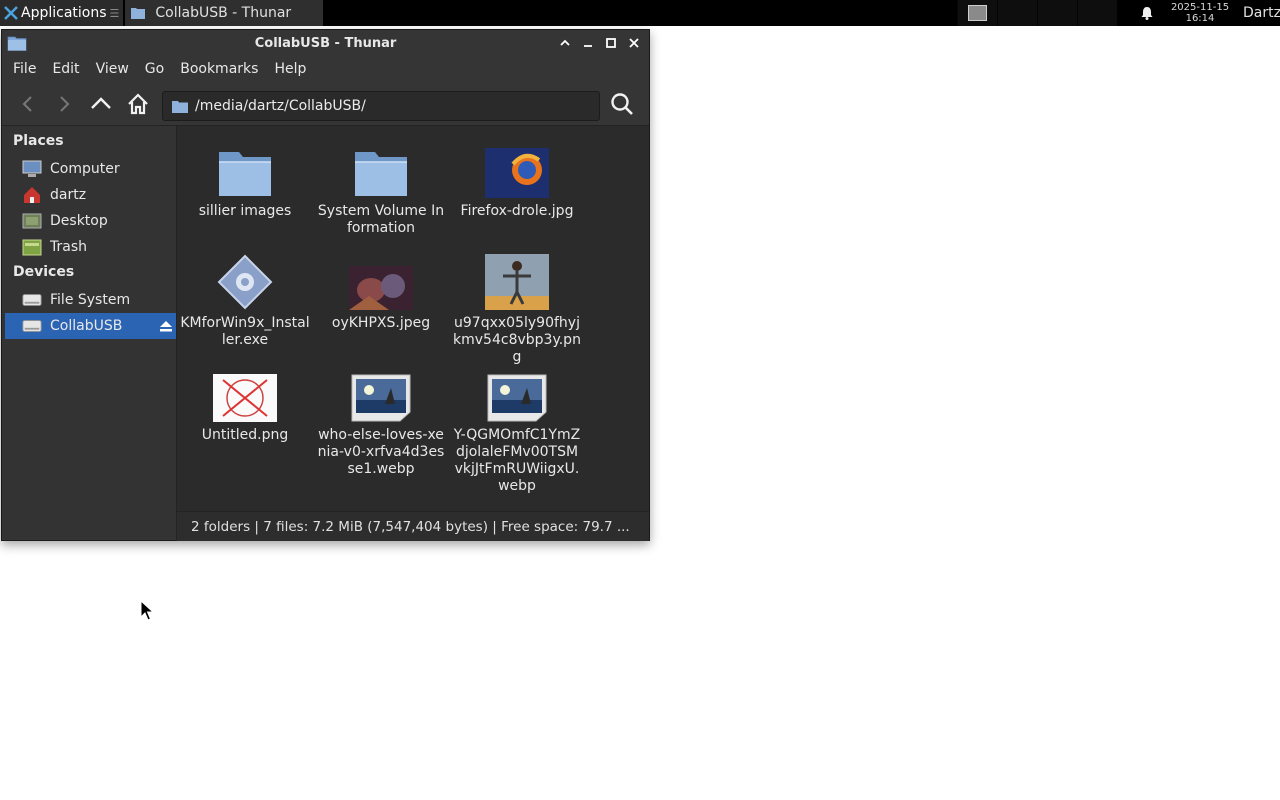  I want to click on home-icon, so click(138, 104).